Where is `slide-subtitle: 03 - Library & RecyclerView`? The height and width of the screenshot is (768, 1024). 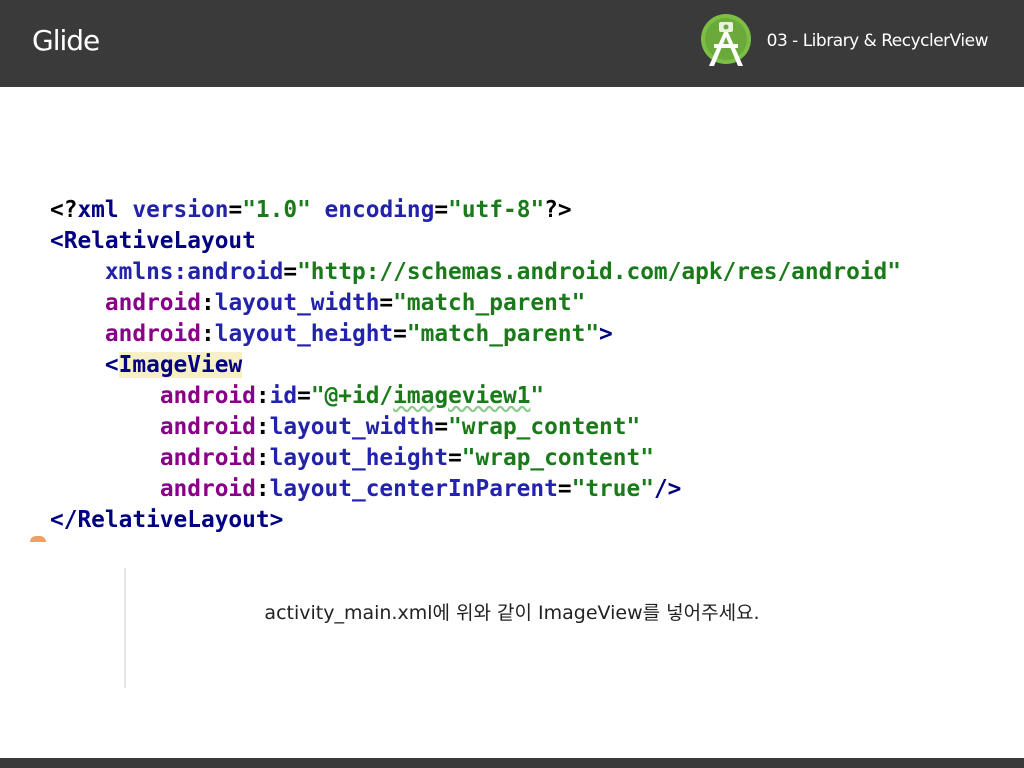
slide-subtitle: 03 - Library & RecyclerView is located at coordinates (877, 41).